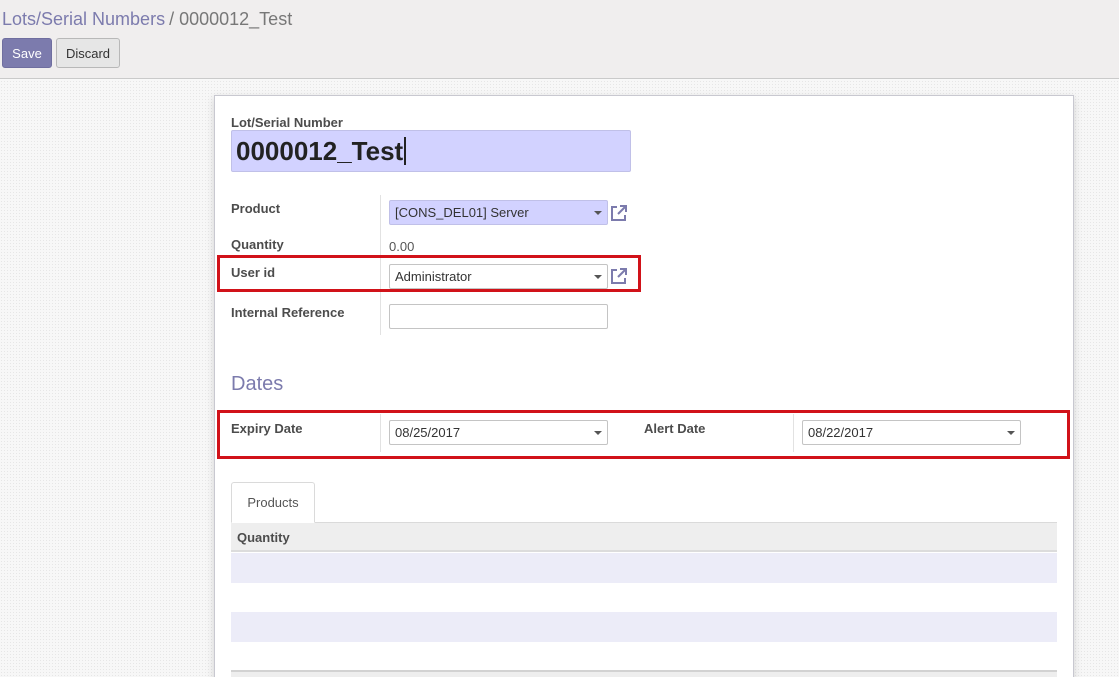  I want to click on chevron-down-icon, so click(598, 213).